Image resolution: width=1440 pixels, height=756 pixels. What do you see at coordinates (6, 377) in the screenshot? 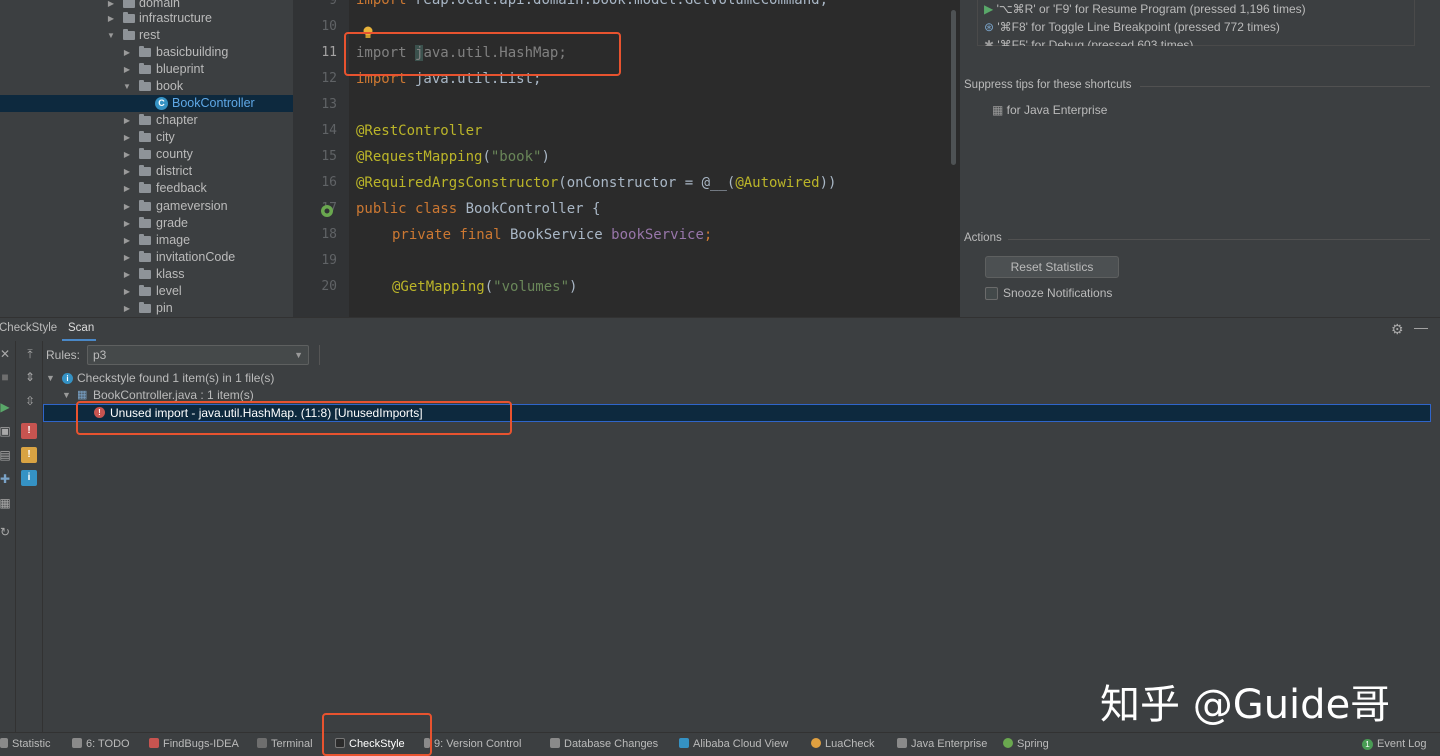
I see `stop-icon: ■` at bounding box center [6, 377].